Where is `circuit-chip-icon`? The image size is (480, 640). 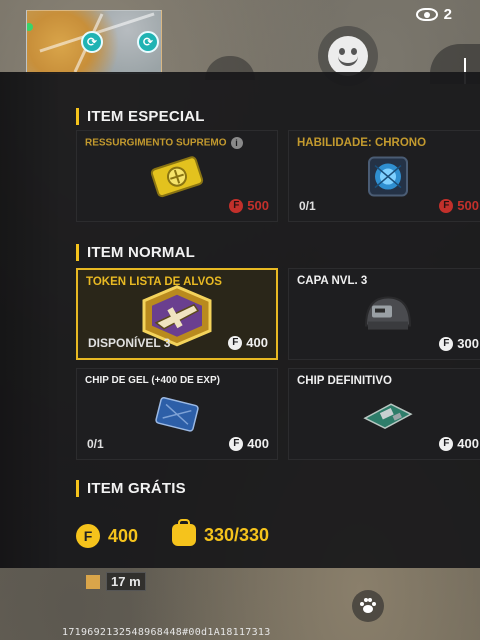 circuit-chip-icon is located at coordinates (388, 416).